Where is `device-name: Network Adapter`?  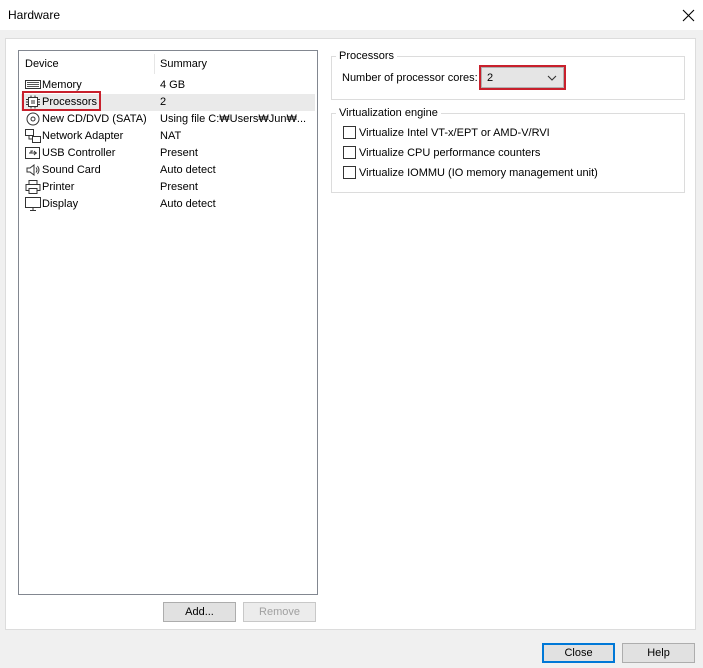 device-name: Network Adapter is located at coordinates (83, 136).